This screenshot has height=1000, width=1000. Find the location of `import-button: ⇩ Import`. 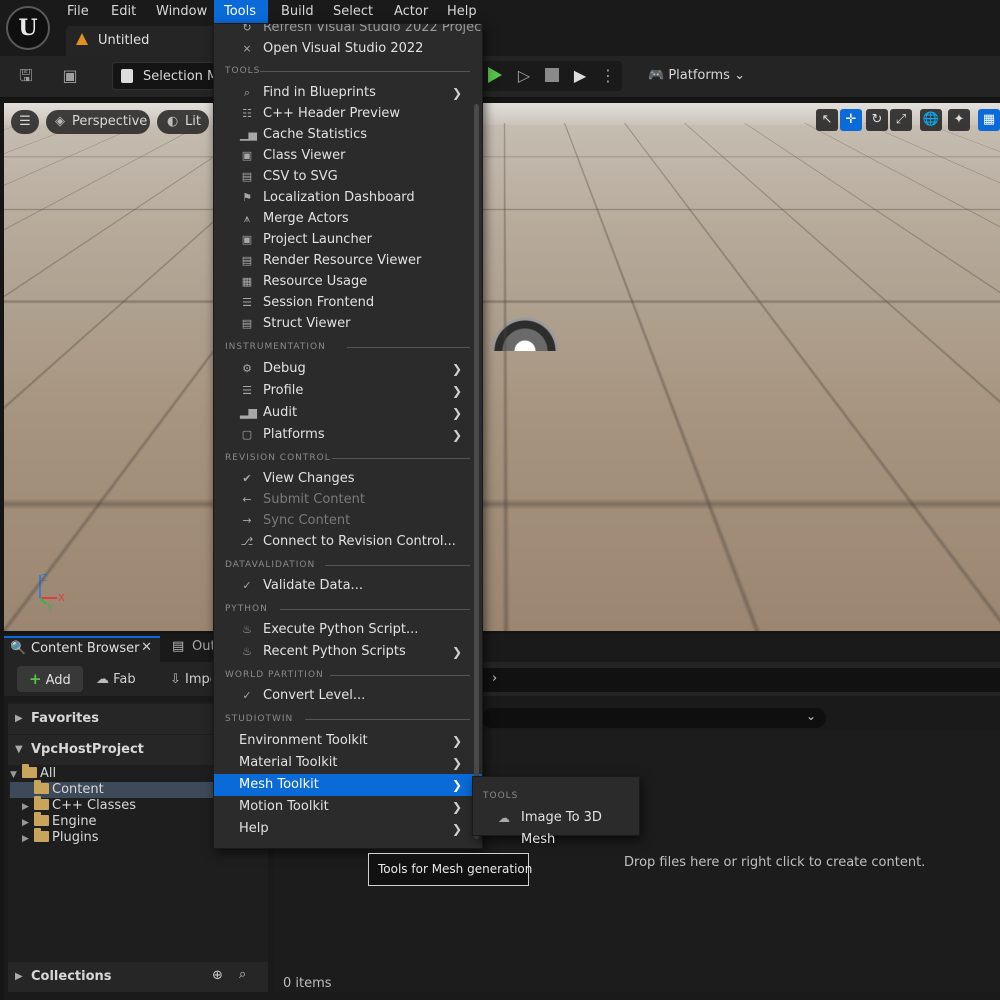

import-button: ⇩ Import is located at coordinates (190, 679).